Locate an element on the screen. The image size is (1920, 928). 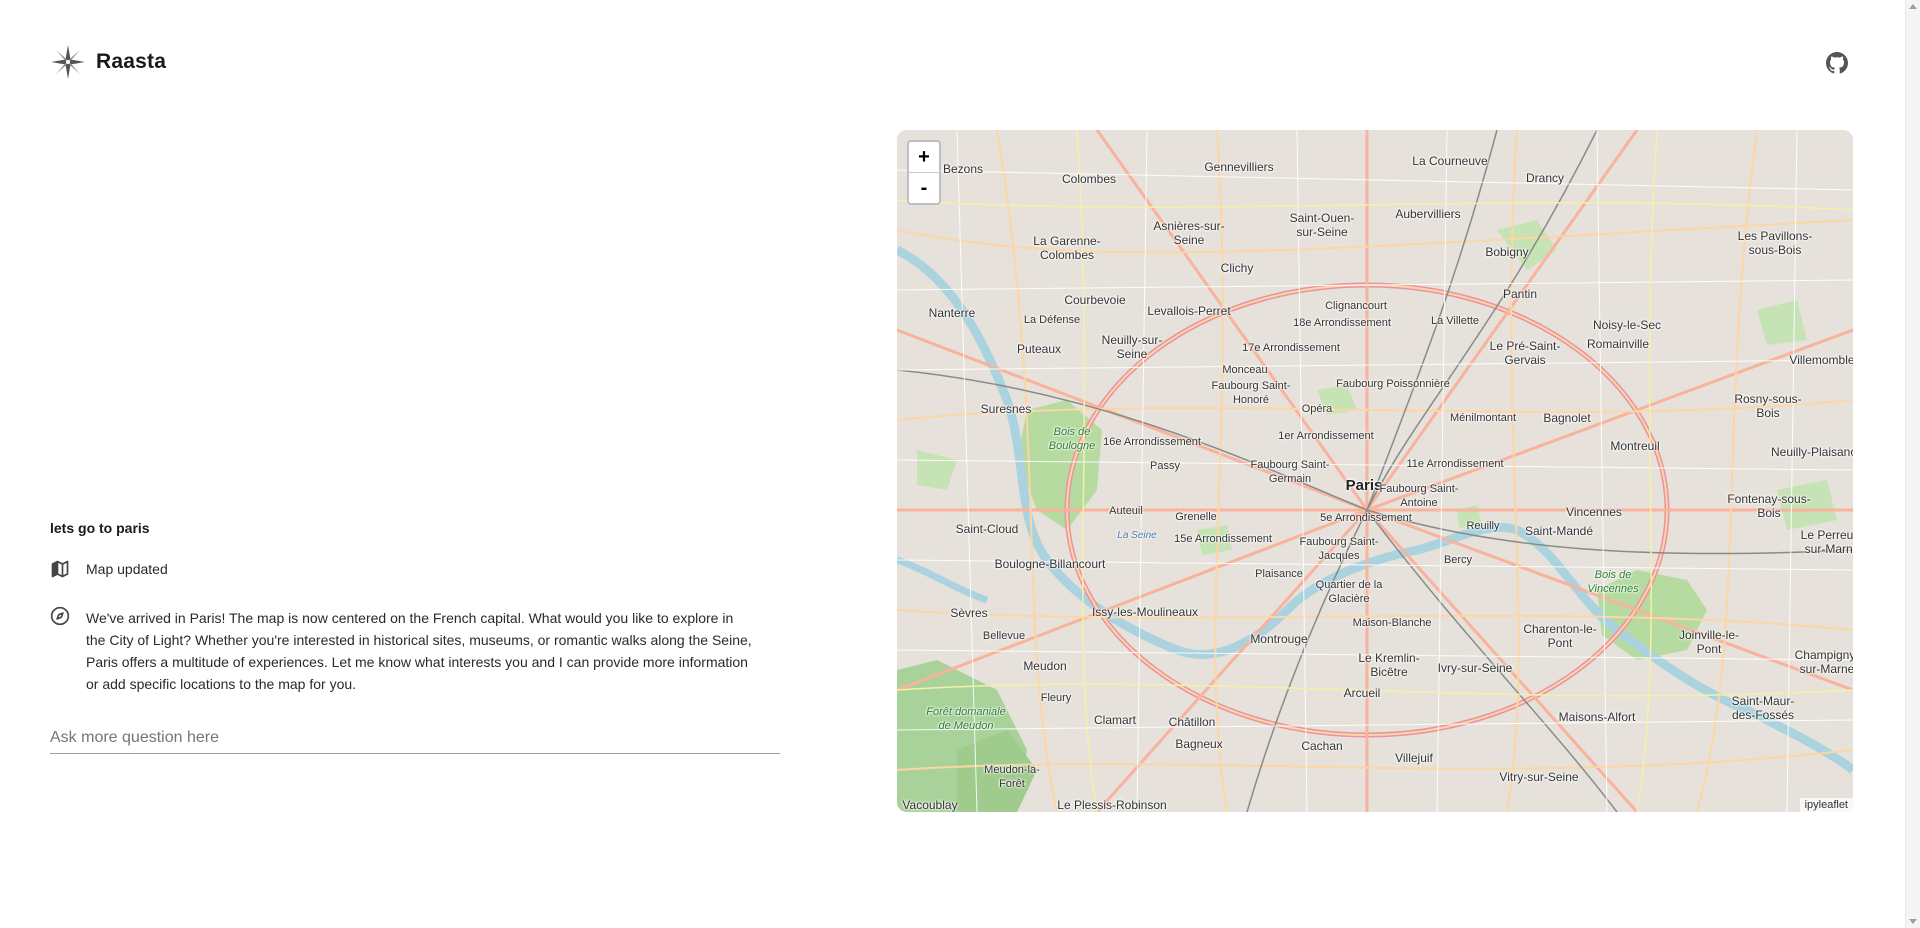
map-label: Le Pré-Saint-Gervais is located at coordinates (1525, 353).